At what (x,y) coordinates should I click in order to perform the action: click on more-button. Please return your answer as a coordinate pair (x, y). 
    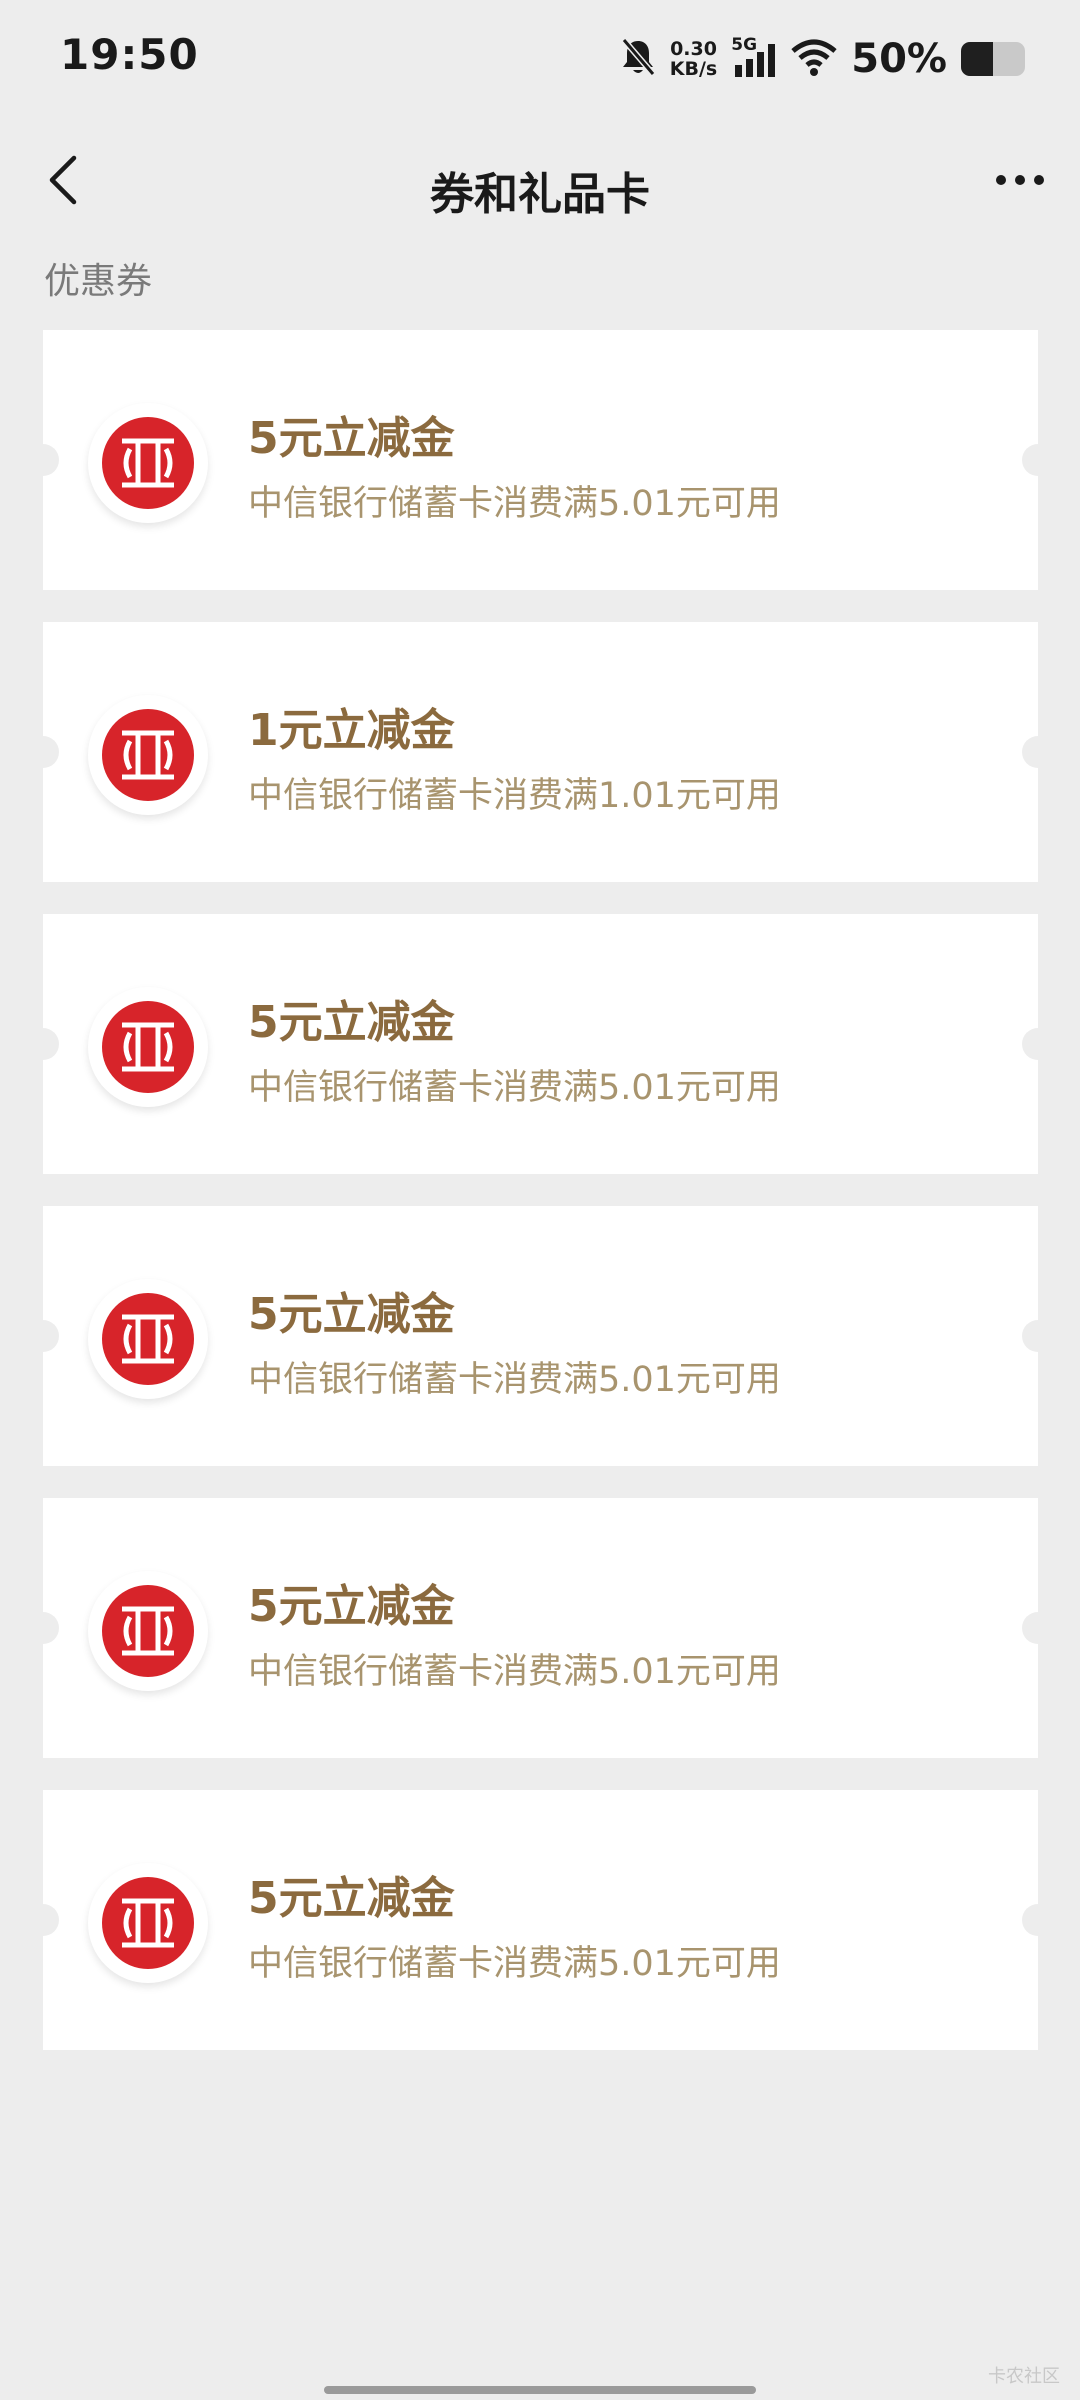
    Looking at the image, I should click on (1020, 180).